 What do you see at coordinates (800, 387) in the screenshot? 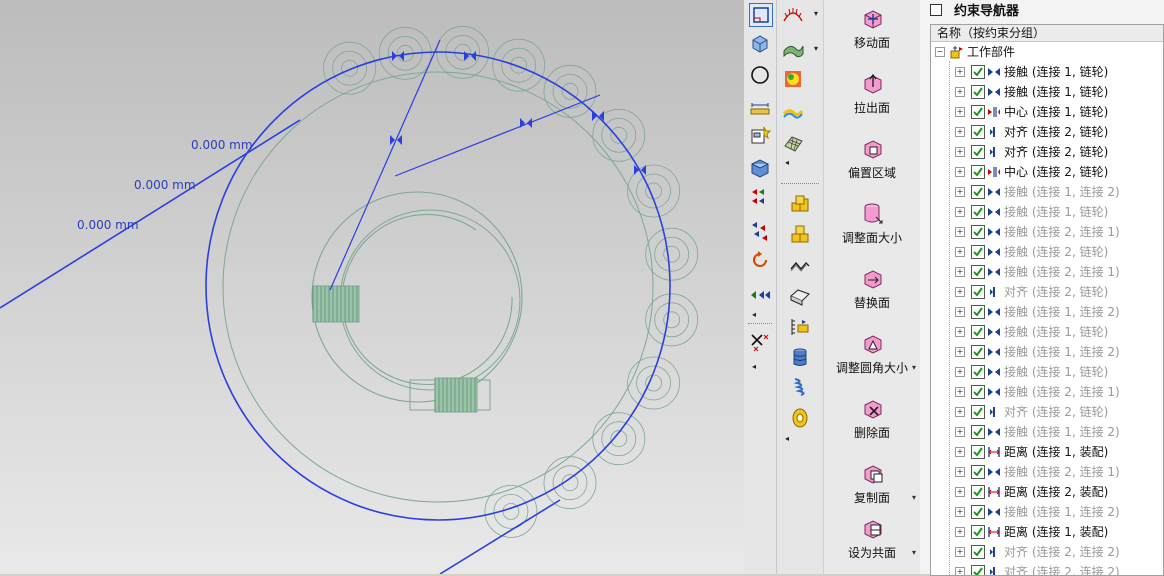
I see `spring-coil-icon` at bounding box center [800, 387].